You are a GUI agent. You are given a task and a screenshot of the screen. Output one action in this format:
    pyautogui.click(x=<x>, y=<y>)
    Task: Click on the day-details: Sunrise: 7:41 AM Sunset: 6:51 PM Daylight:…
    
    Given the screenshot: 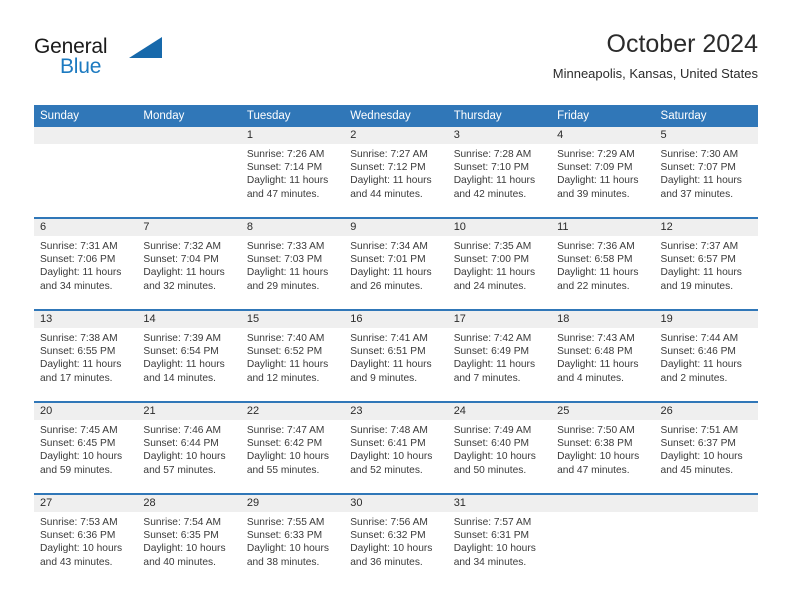 What is the action you would take?
    pyautogui.click(x=395, y=356)
    